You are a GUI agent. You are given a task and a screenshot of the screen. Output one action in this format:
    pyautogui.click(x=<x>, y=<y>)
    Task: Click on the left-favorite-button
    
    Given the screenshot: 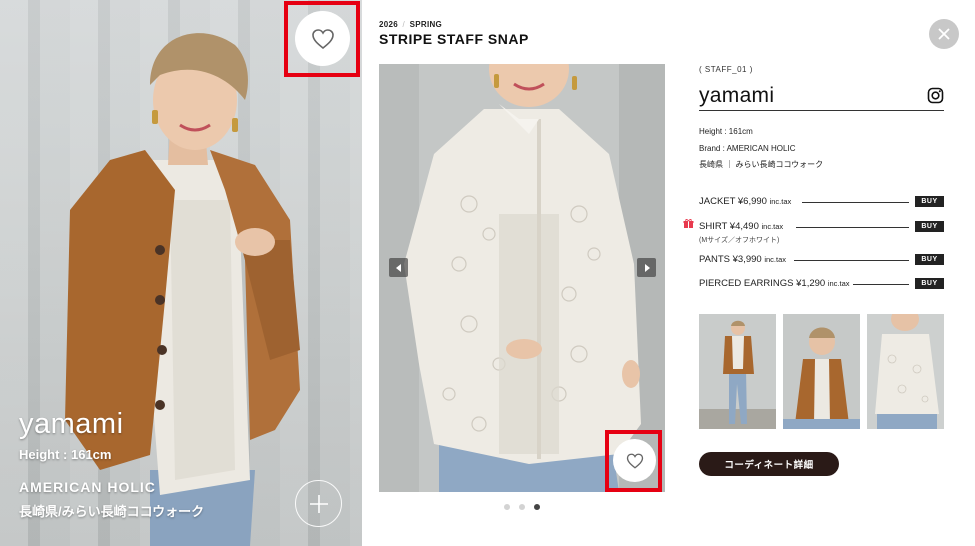 What is the action you would take?
    pyautogui.click(x=322, y=38)
    